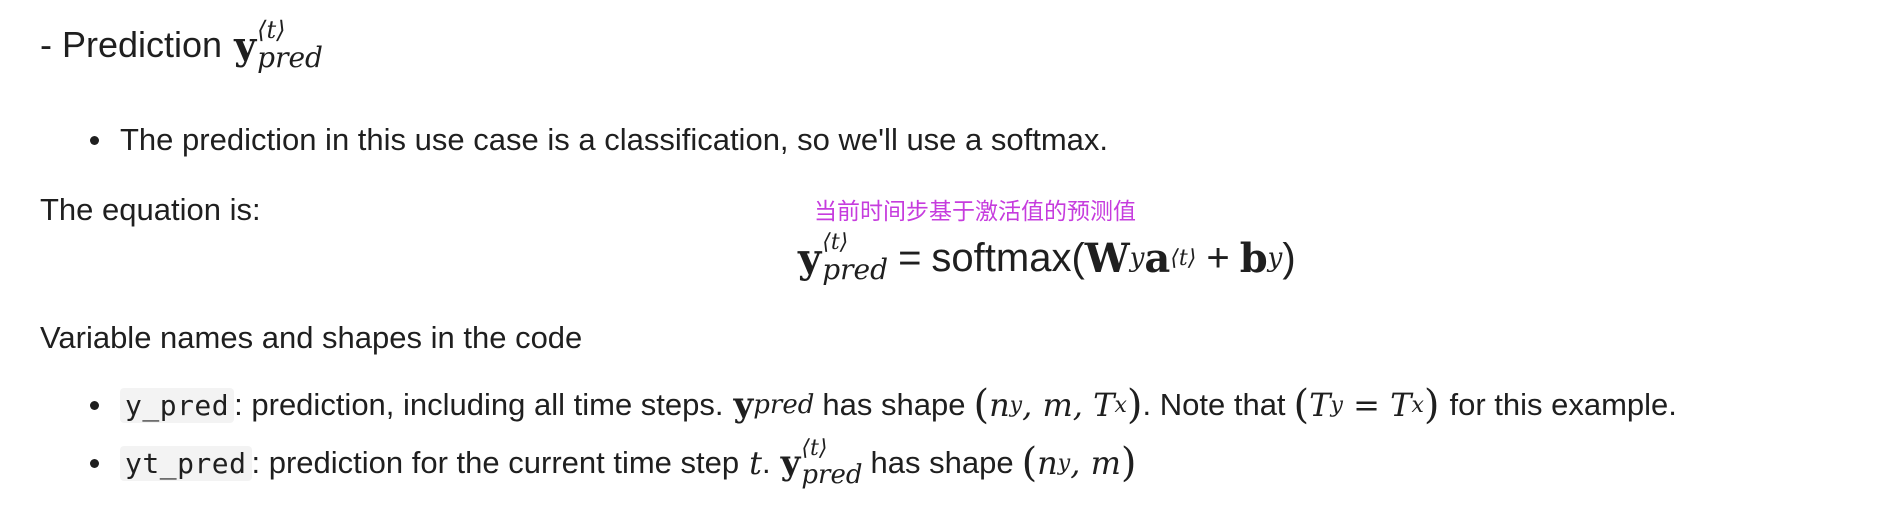 The image size is (1880, 506). I want to click on yt-pred-shape-rest: , m, so click(1095, 463).